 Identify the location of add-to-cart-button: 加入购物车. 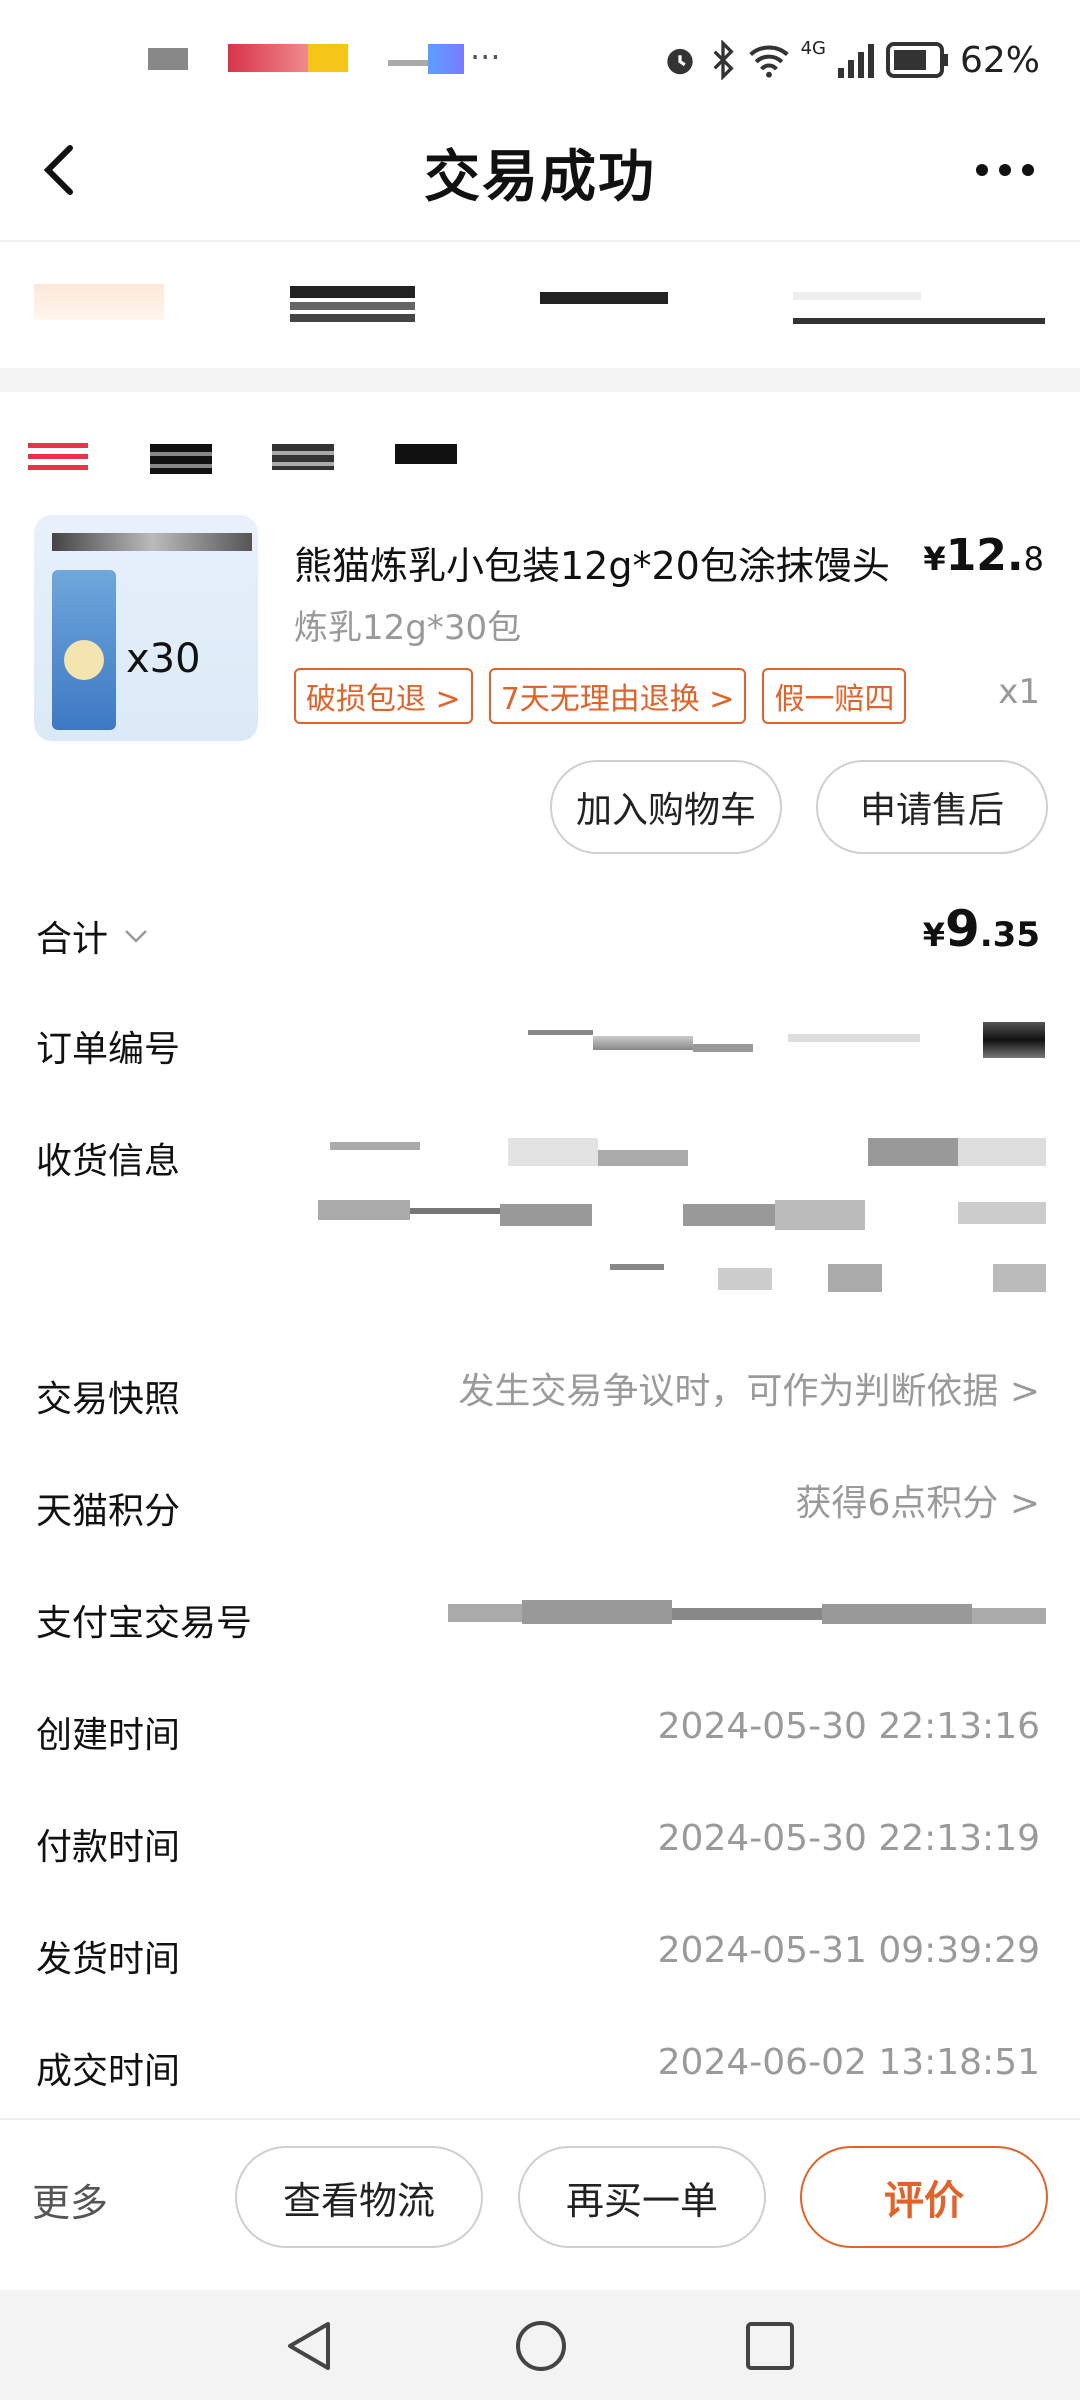
(666, 807).